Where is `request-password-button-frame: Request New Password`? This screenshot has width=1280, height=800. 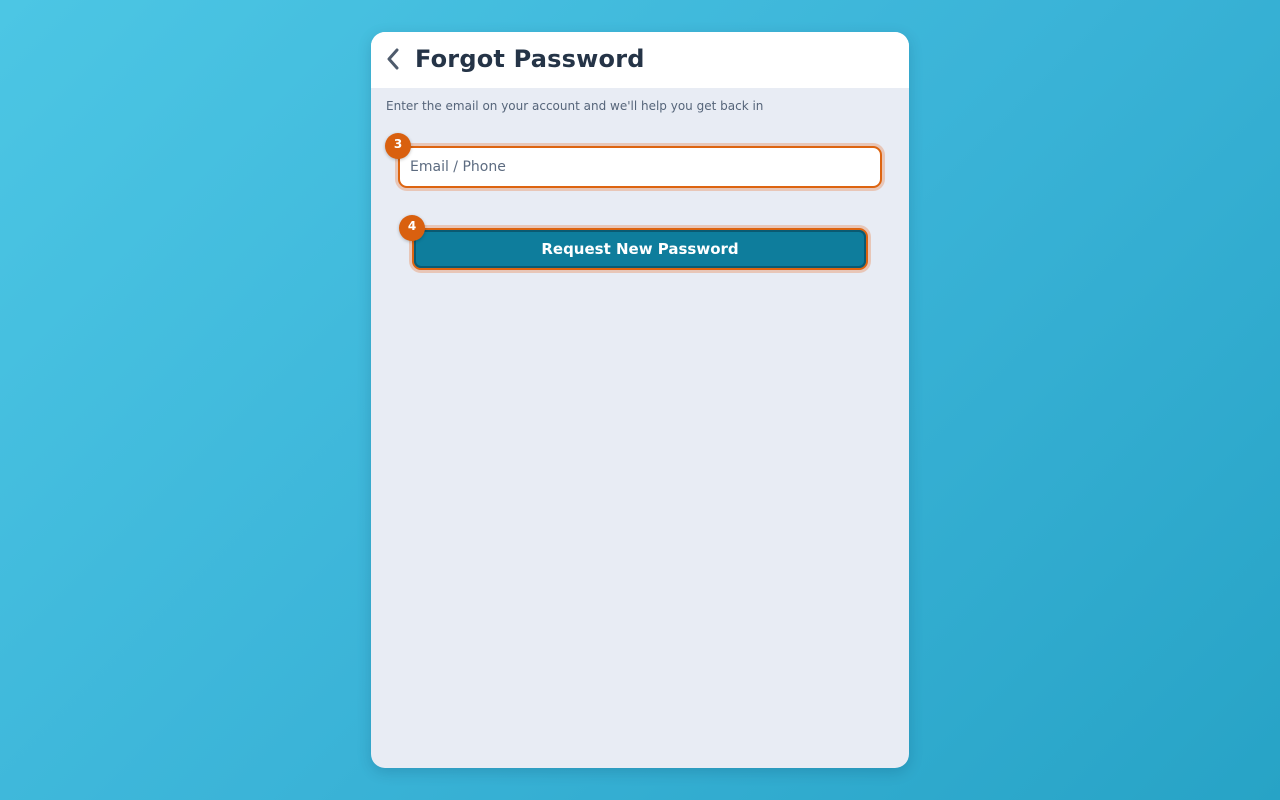
request-password-button-frame: Request New Password is located at coordinates (640, 249).